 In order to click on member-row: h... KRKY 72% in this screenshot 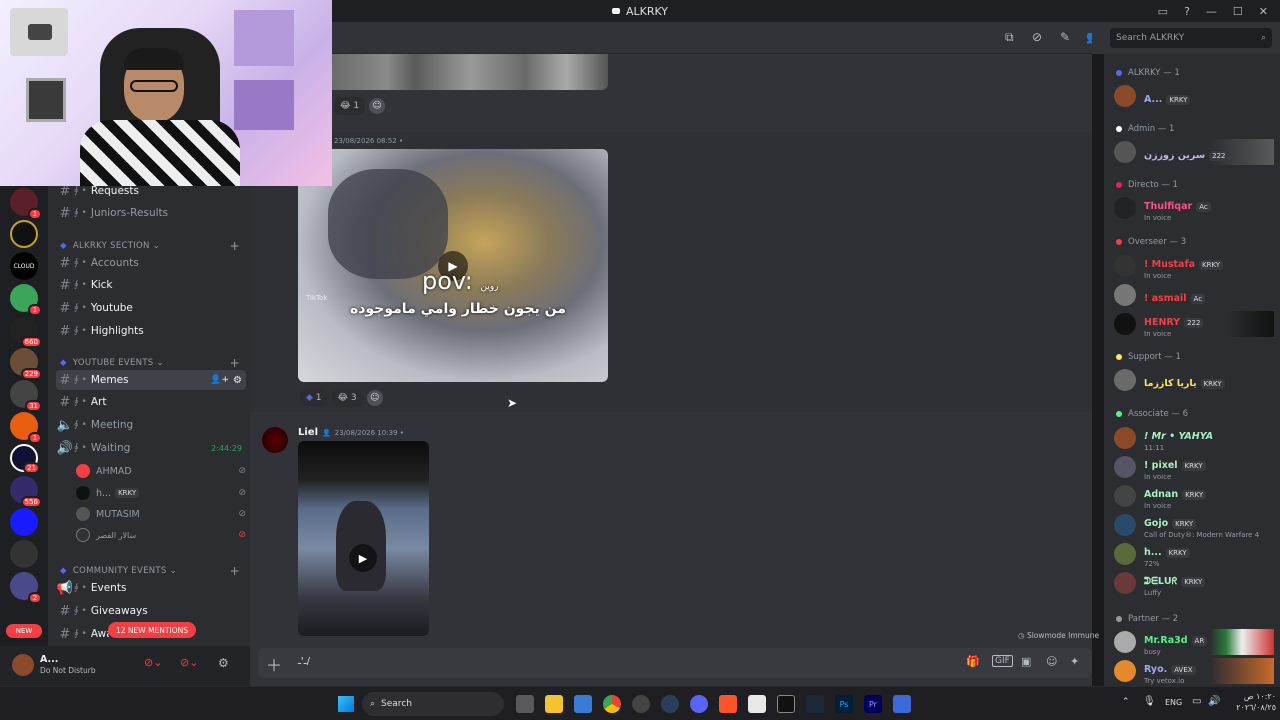, I will do `click(1194, 554)`.